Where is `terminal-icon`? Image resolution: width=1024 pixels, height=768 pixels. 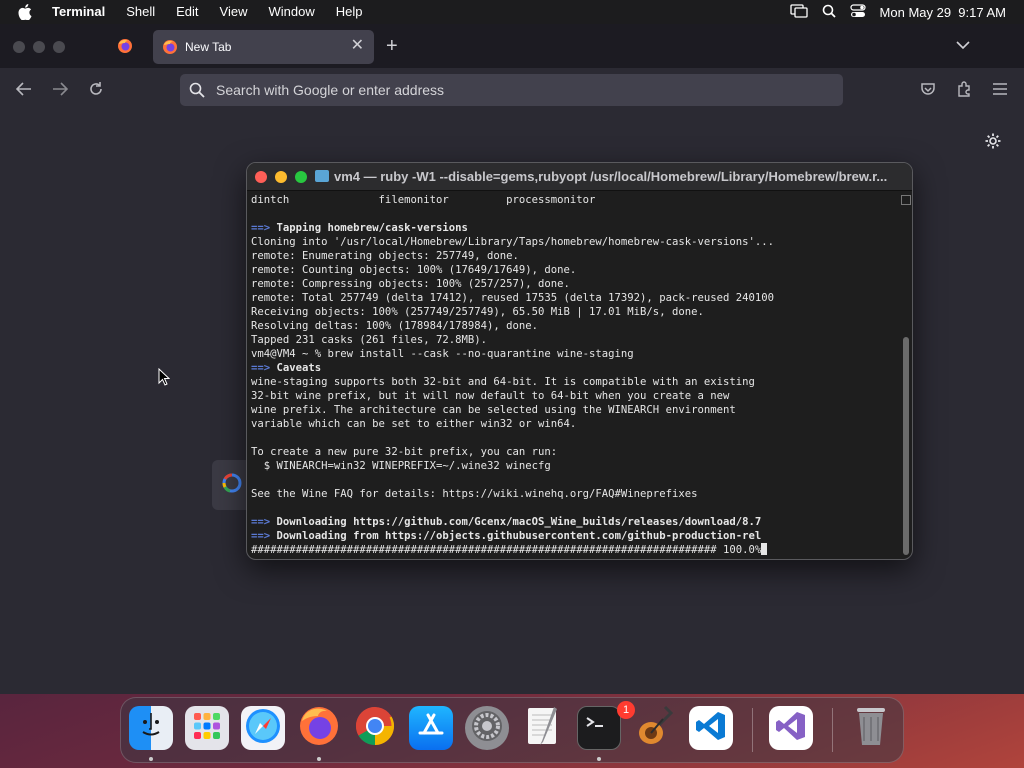 terminal-icon is located at coordinates (599, 728).